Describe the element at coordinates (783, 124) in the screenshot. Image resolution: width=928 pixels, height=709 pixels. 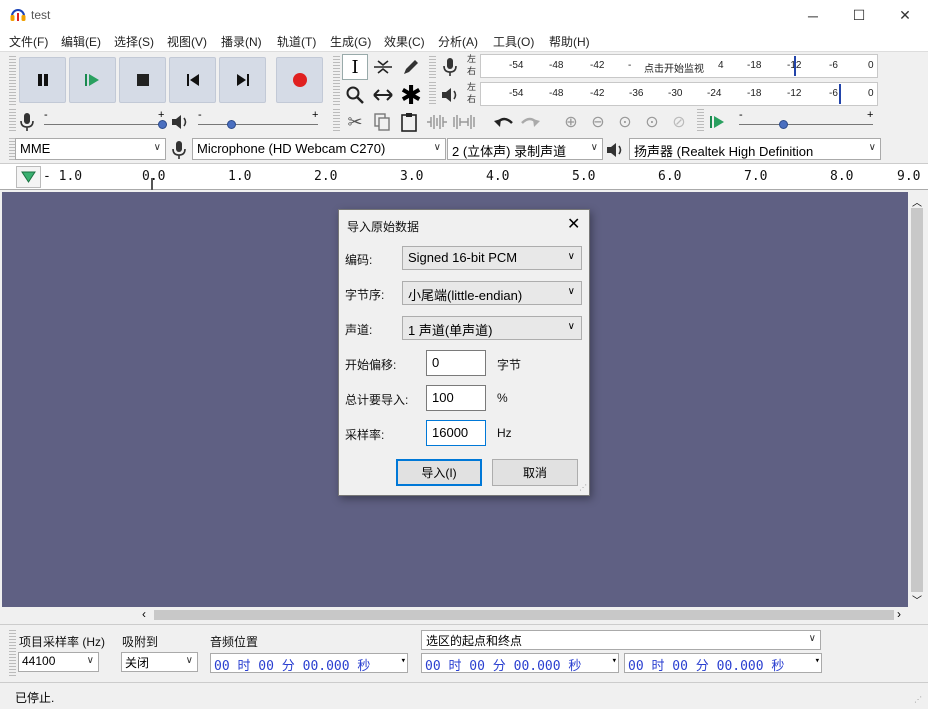
I see `playback-speed-knob` at that location.